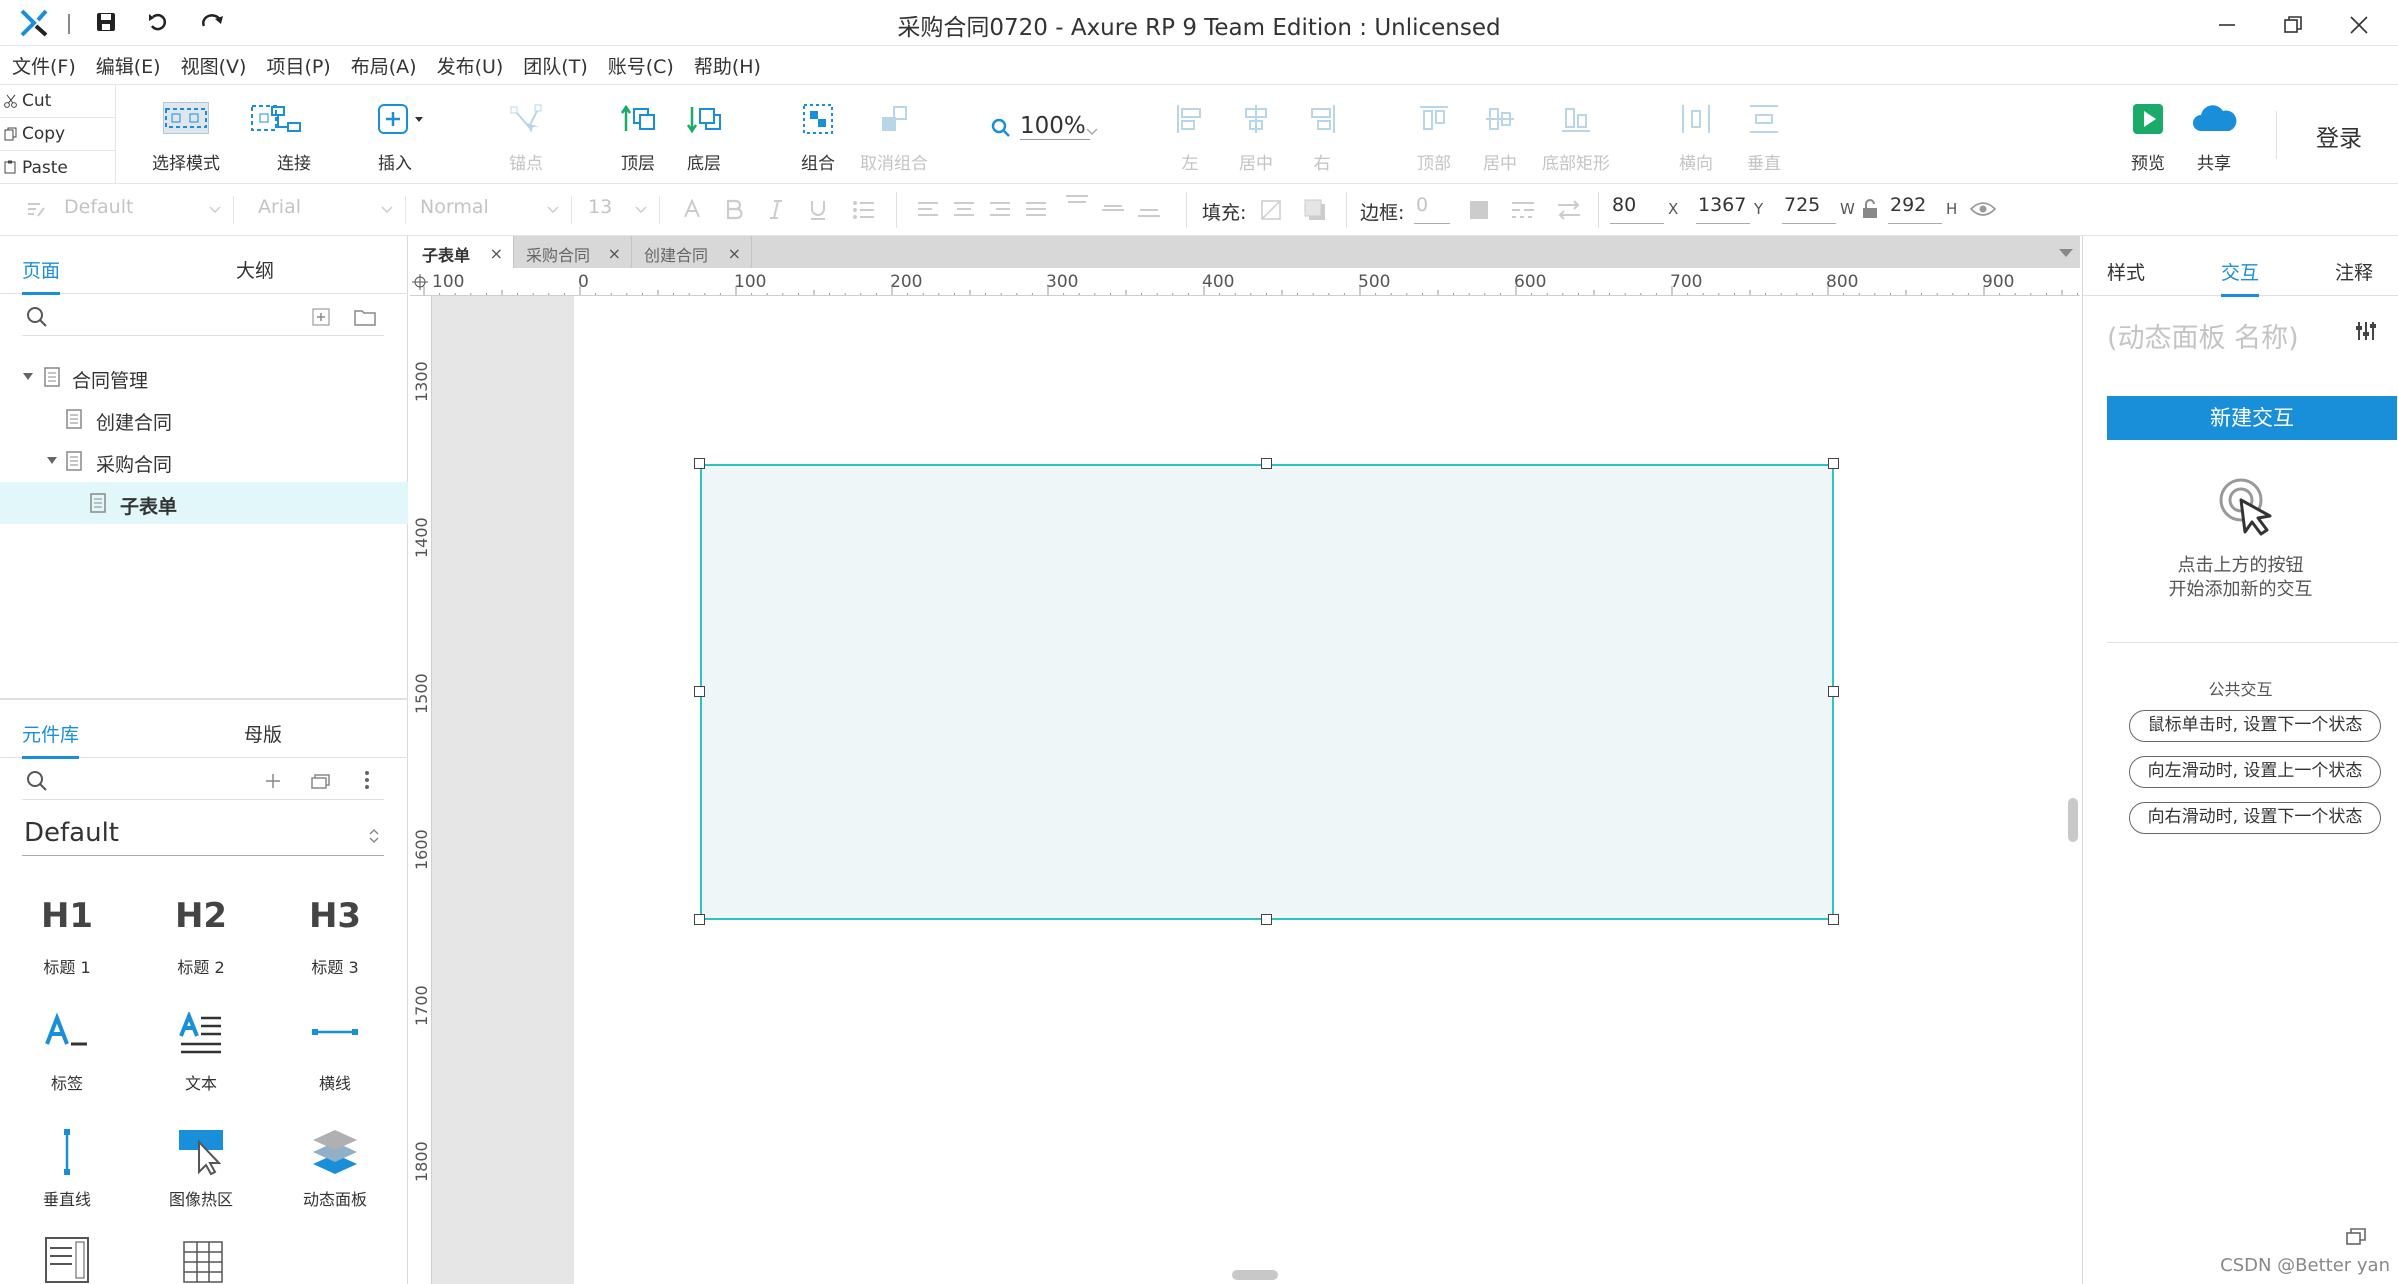  I want to click on tree-item-create-contract: 创建合同, so click(204, 419).